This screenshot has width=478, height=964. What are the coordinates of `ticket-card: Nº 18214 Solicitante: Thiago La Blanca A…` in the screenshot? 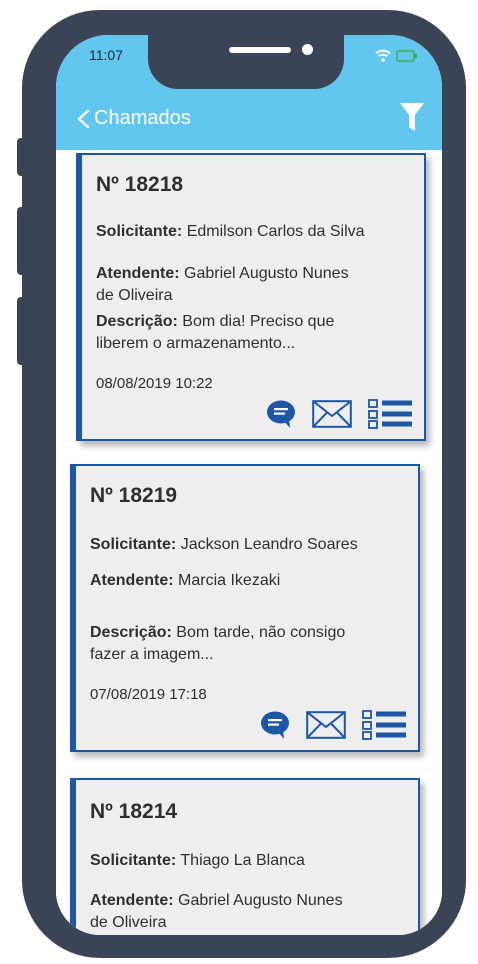 It's located at (245, 856).